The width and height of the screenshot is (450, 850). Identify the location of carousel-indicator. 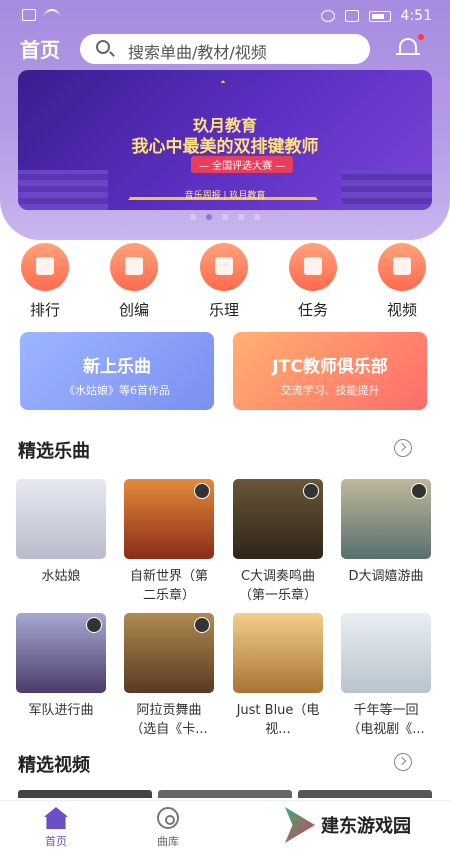
(225, 217).